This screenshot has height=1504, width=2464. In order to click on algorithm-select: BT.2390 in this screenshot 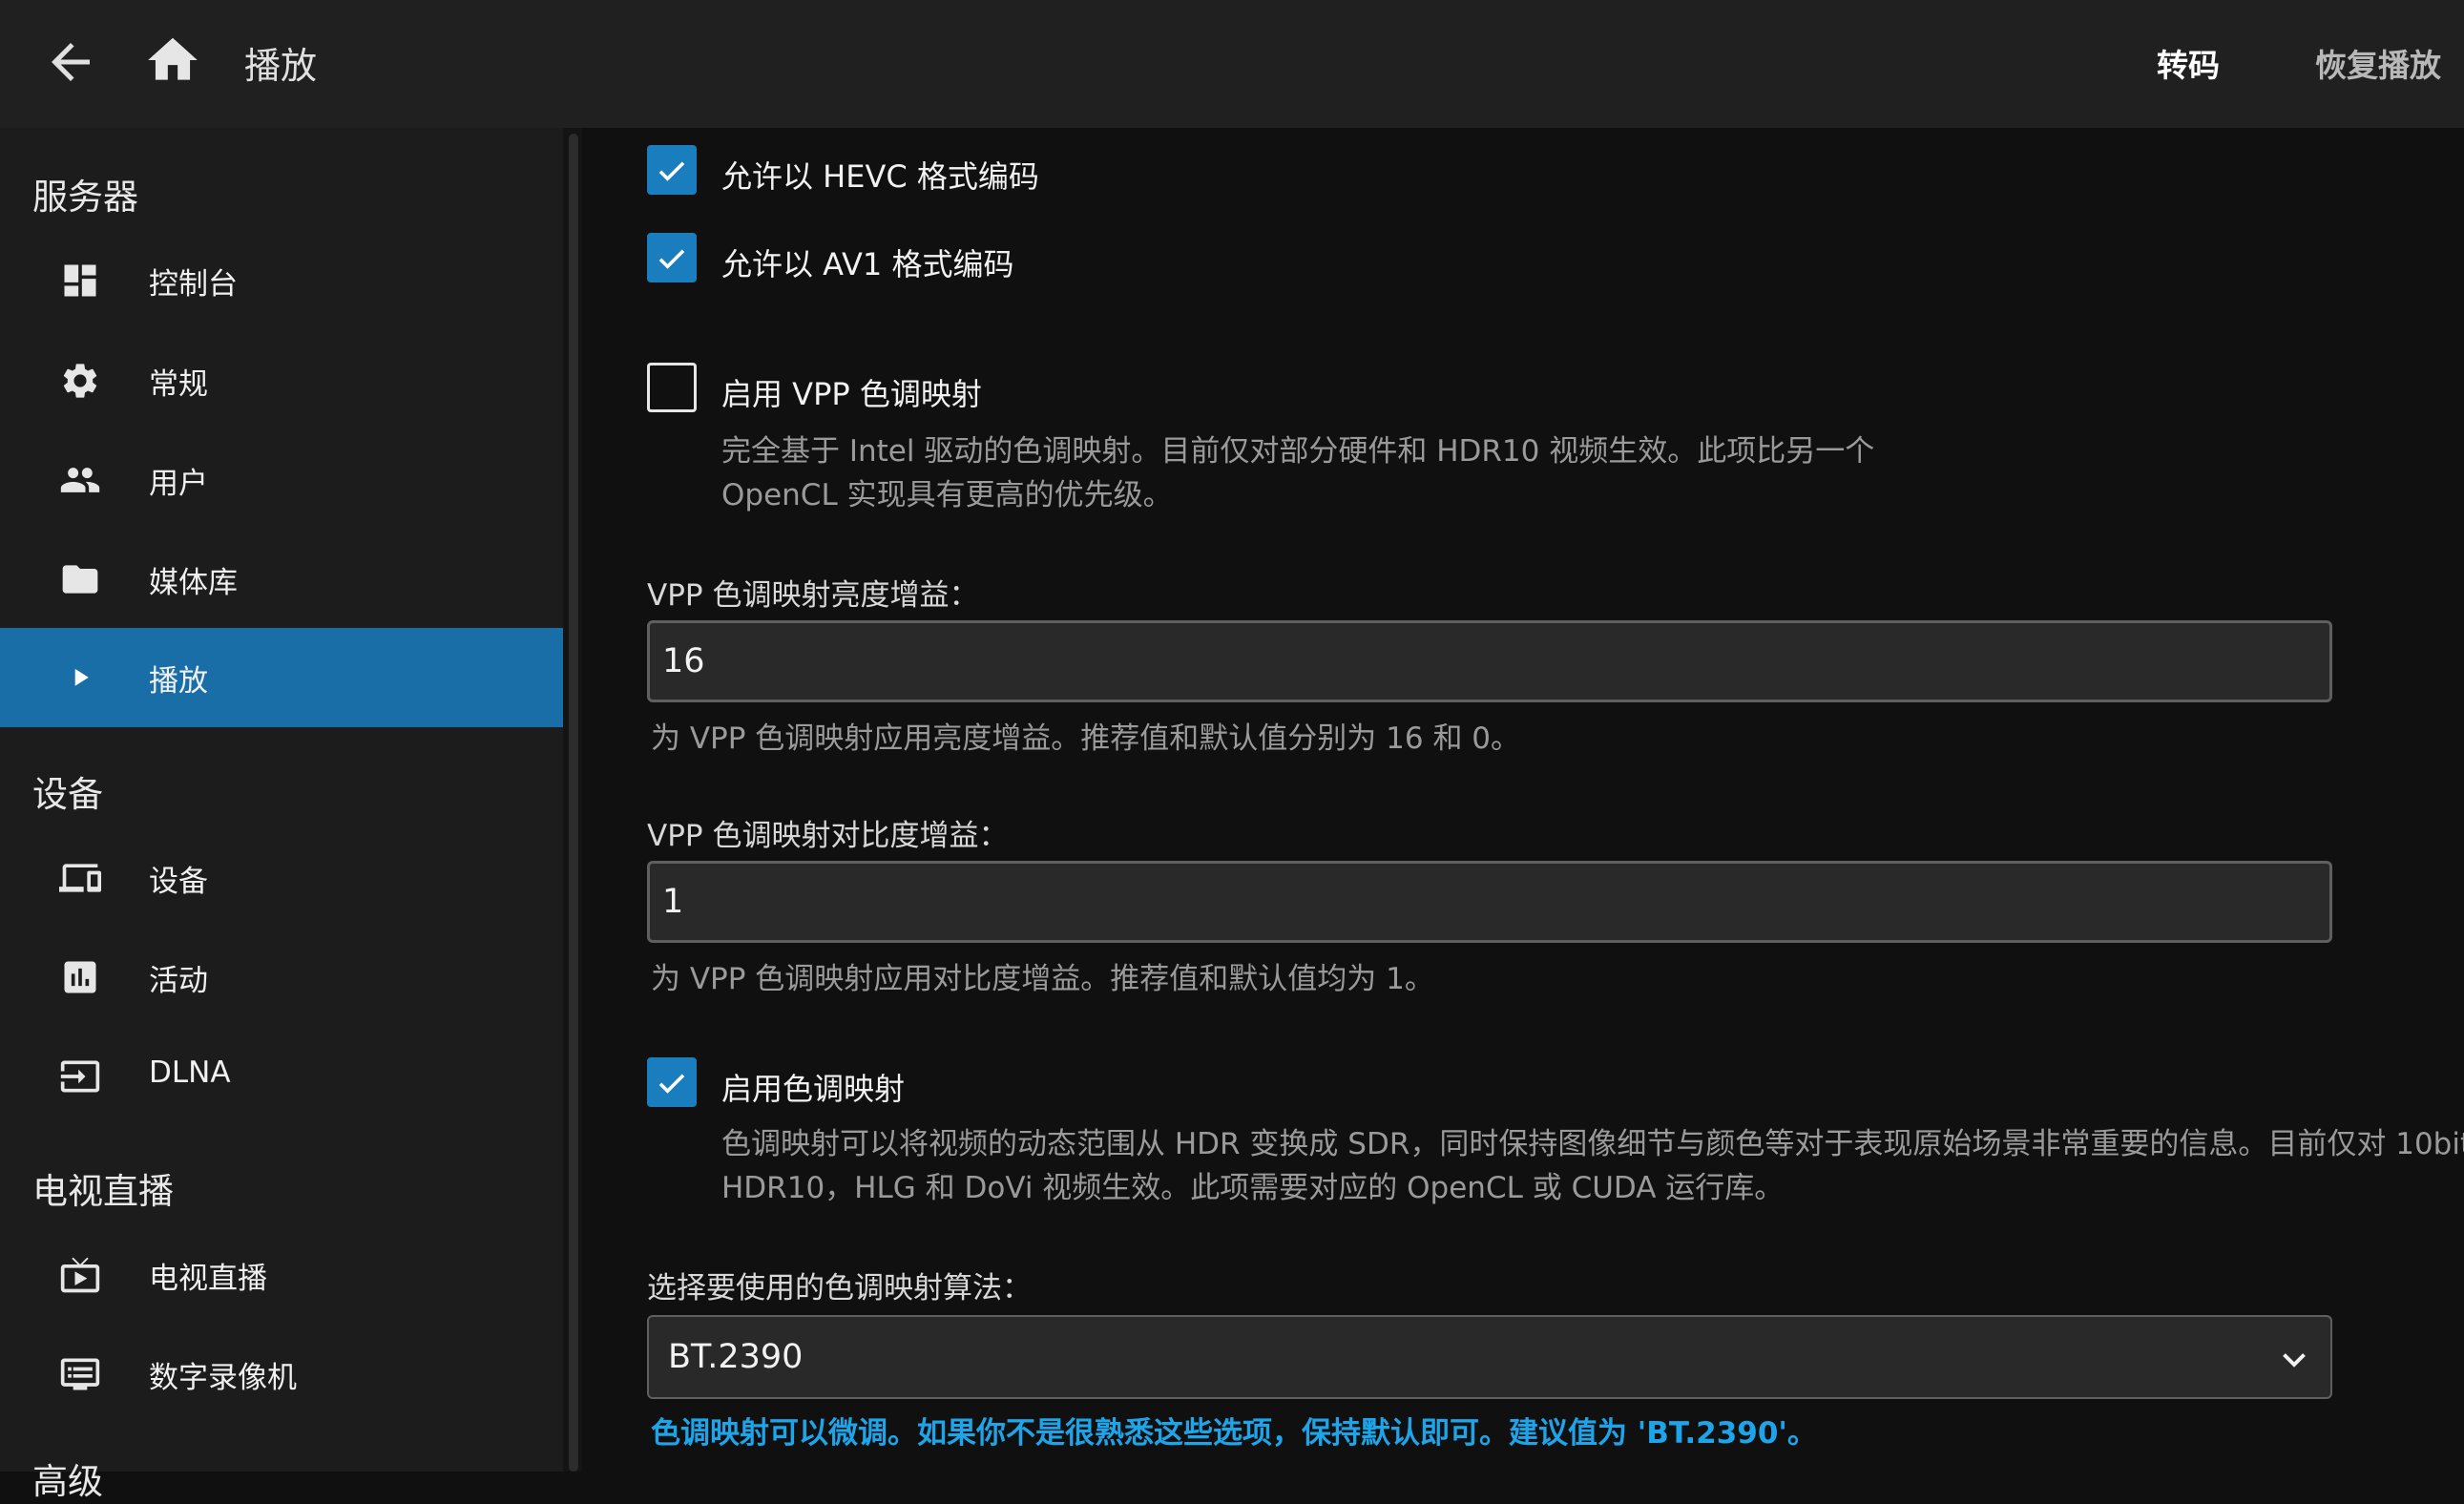, I will do `click(1490, 1357)`.